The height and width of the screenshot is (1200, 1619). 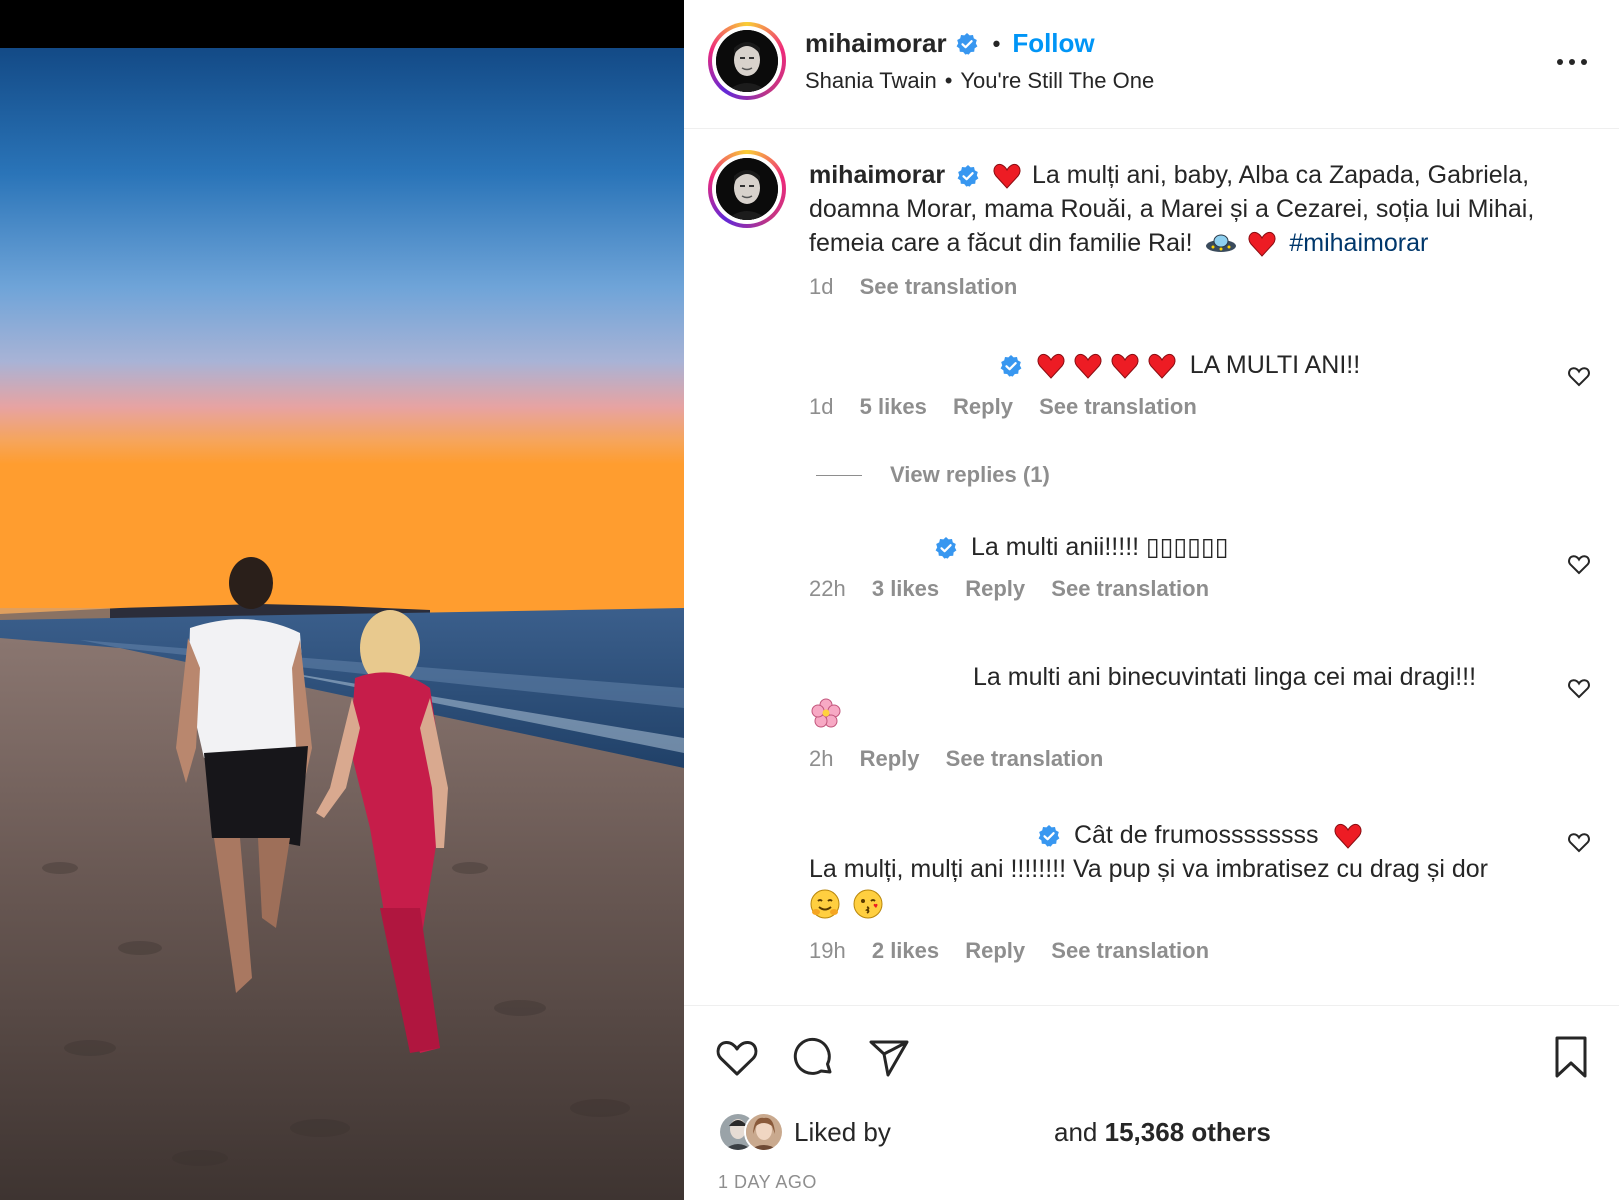 What do you see at coordinates (1130, 950) in the screenshot?
I see `comment-4-see-translation: See translation` at bounding box center [1130, 950].